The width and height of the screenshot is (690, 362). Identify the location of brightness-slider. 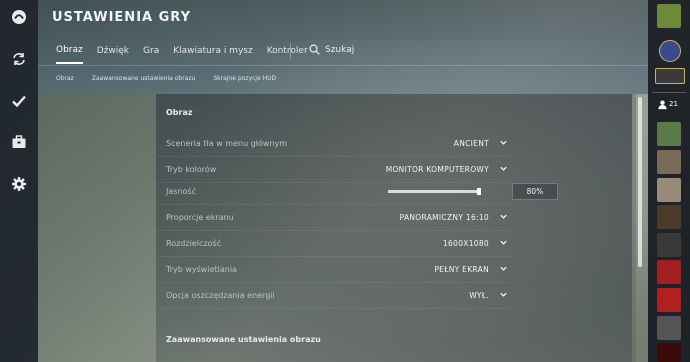
(434, 191).